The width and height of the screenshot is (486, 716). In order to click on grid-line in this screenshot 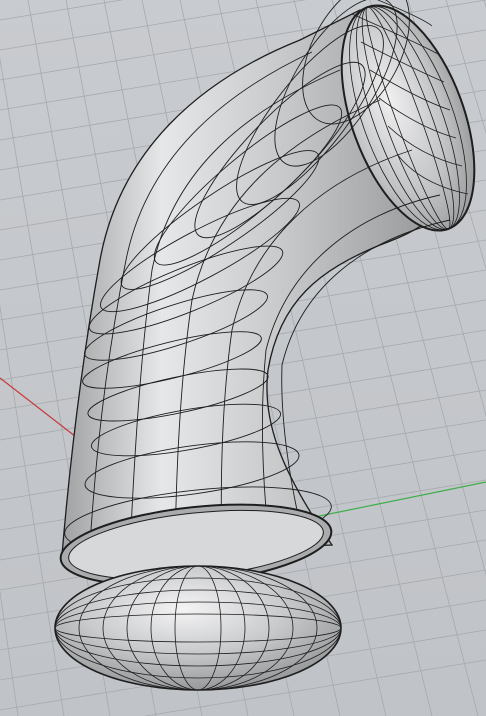, I will do `click(32, 510)`.